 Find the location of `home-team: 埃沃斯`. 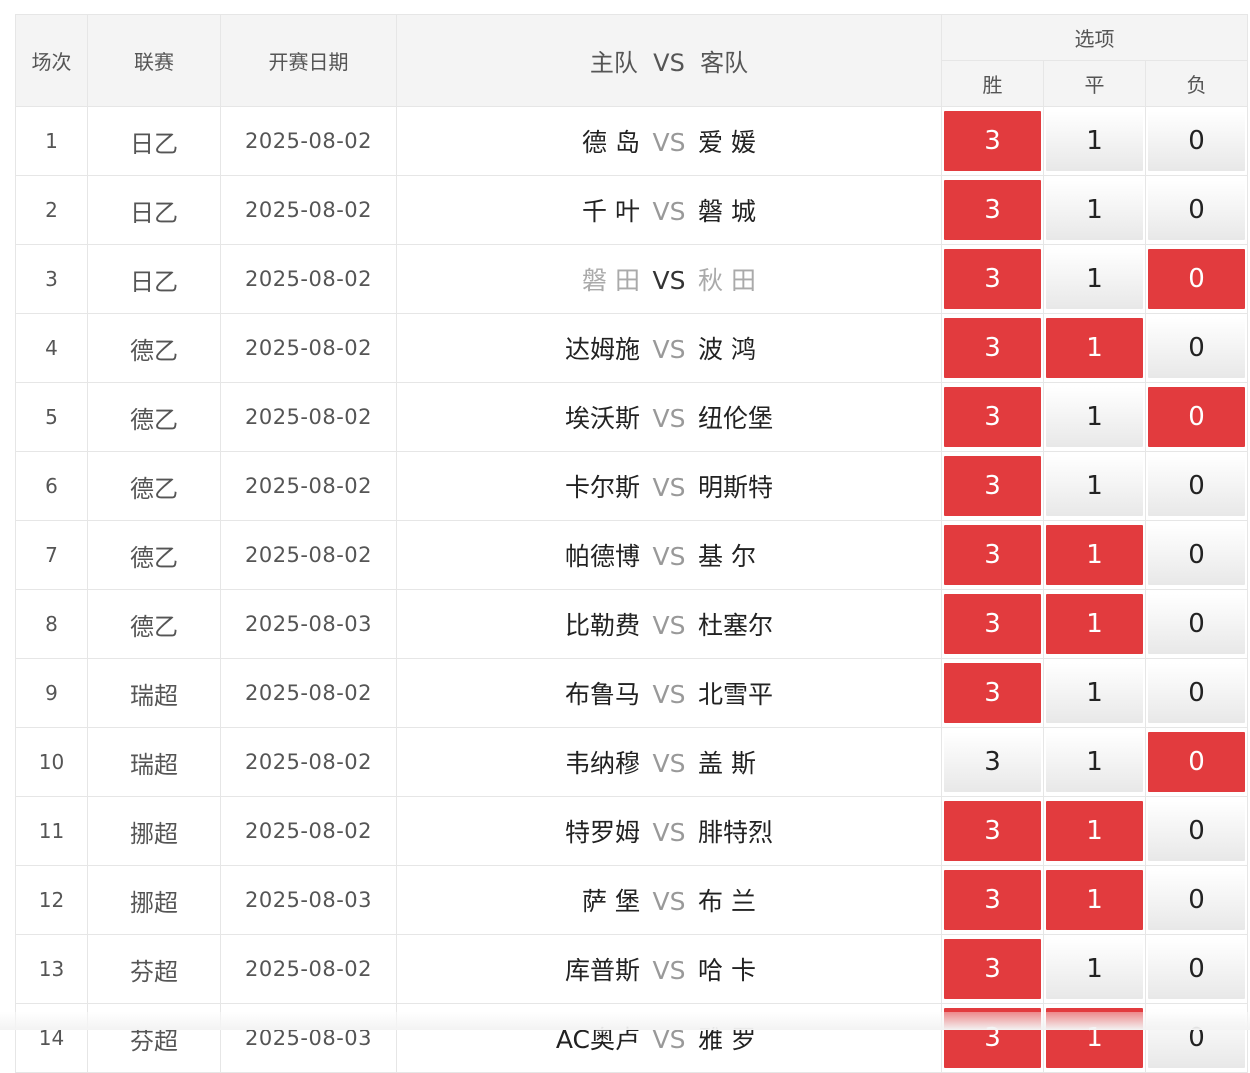

home-team: 埃沃斯 is located at coordinates (602, 418).